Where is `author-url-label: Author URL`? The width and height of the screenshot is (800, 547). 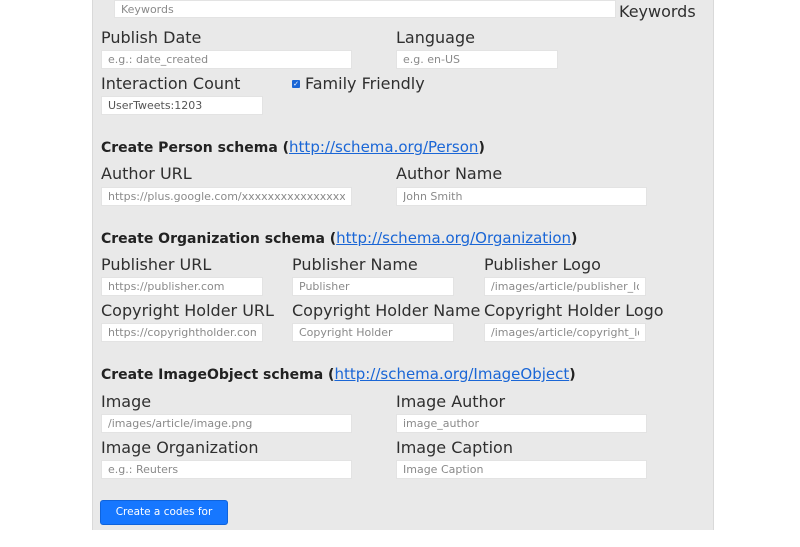 author-url-label: Author URL is located at coordinates (146, 173).